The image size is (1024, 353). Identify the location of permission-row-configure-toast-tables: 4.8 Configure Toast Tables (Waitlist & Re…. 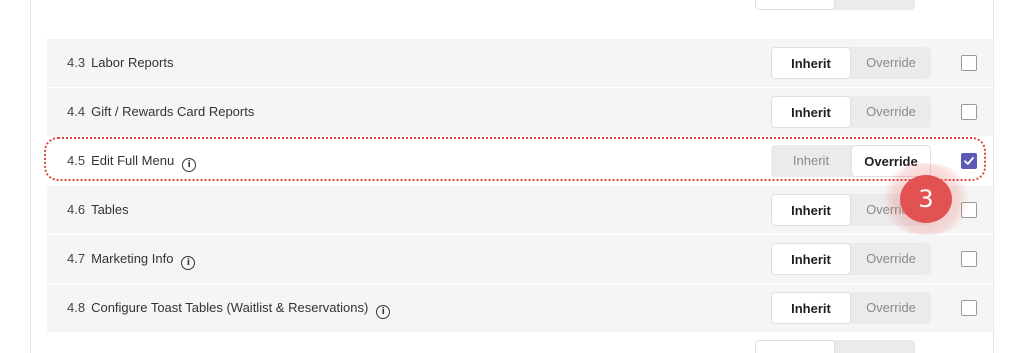
(520, 308).